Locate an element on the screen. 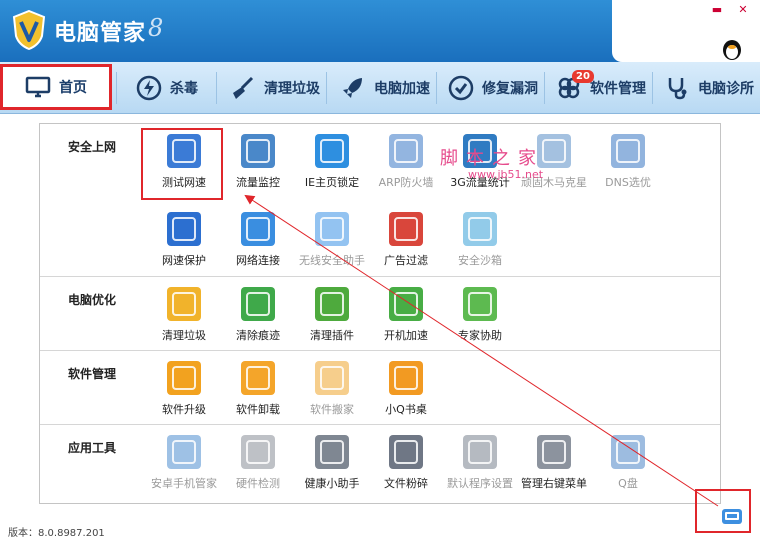 The image size is (760, 543). truck-icon is located at coordinates (332, 378).